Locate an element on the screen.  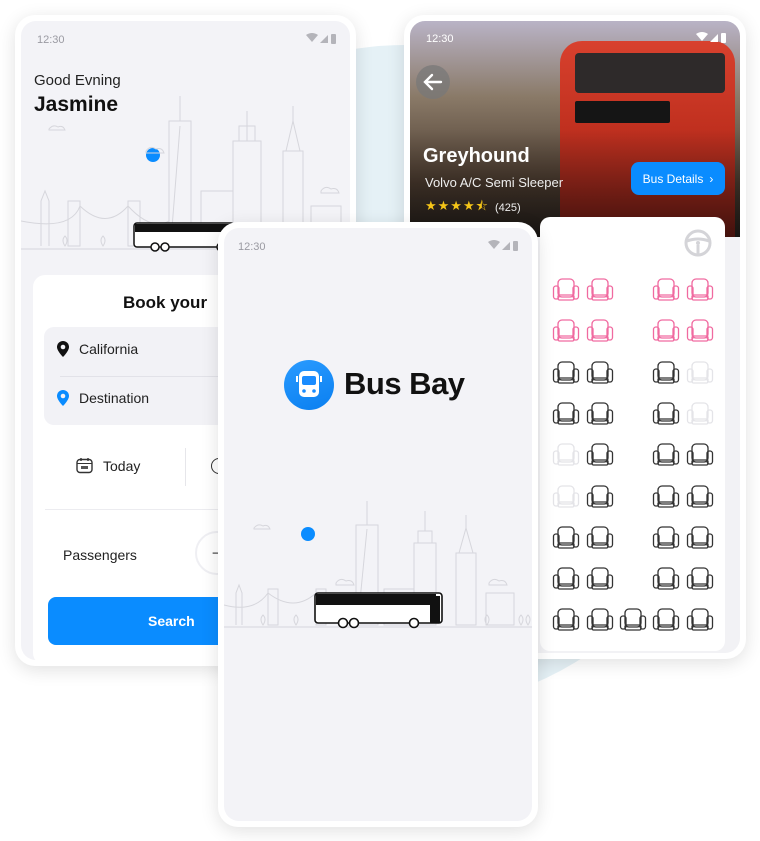
destination-field: Destination is located at coordinates (103, 398).